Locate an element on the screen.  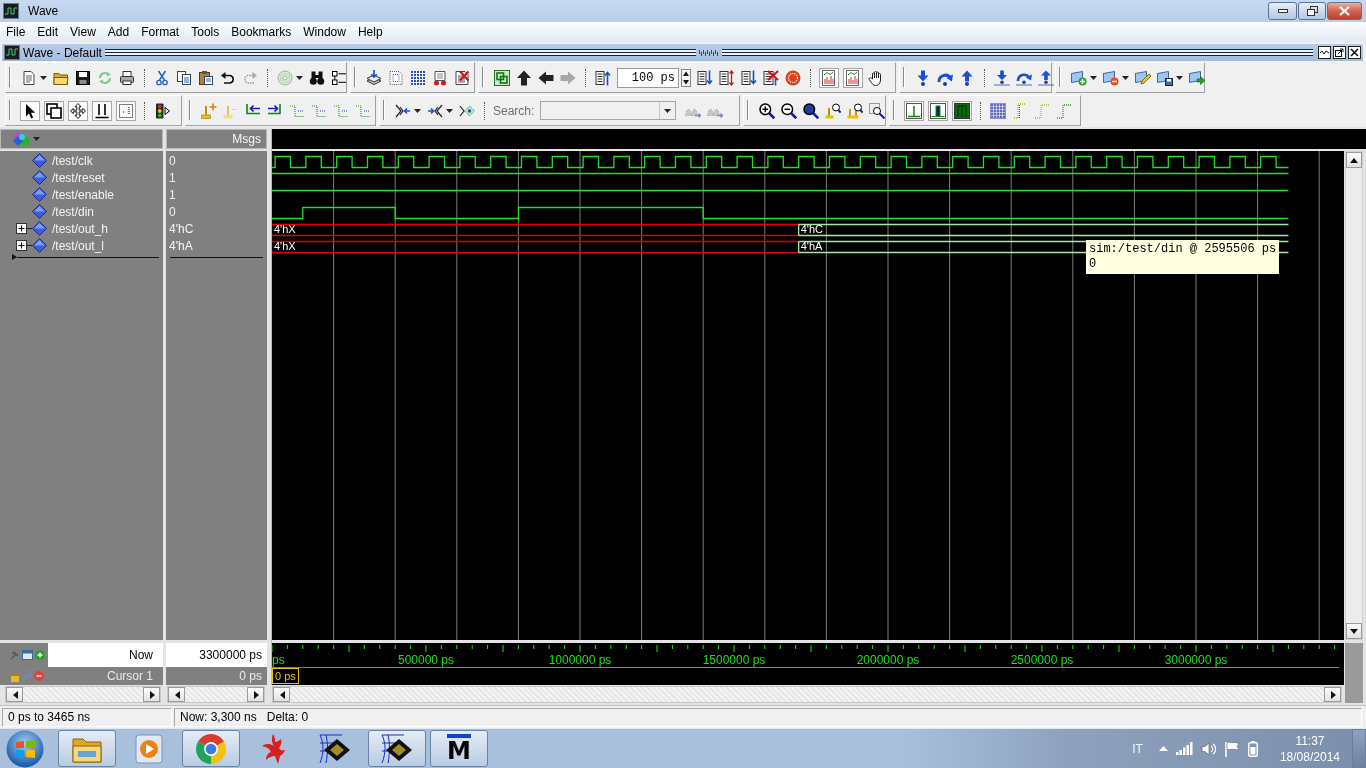
document-icon is located at coordinates (29, 77).